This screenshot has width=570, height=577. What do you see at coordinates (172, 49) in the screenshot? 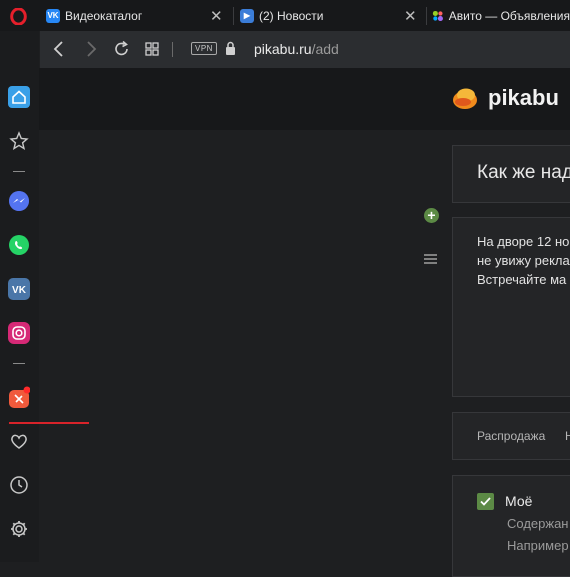
I see `toolbar-divider` at bounding box center [172, 49].